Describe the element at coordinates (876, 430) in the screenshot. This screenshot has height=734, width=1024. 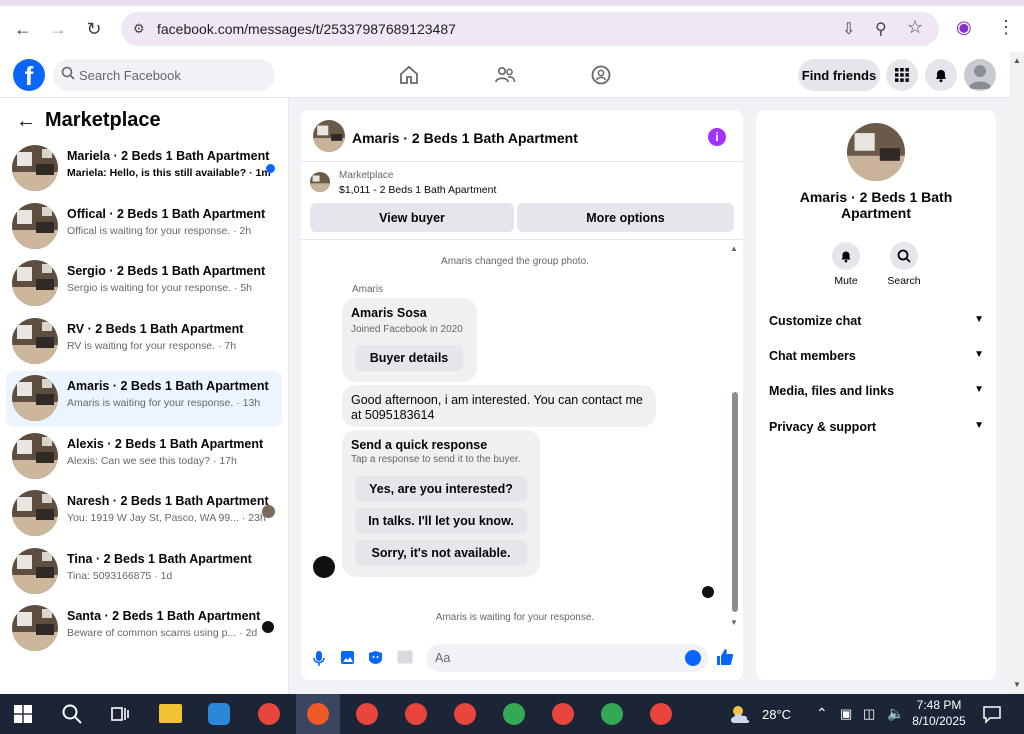
I see `section-privacy-support: Privacy & support ▼` at that location.